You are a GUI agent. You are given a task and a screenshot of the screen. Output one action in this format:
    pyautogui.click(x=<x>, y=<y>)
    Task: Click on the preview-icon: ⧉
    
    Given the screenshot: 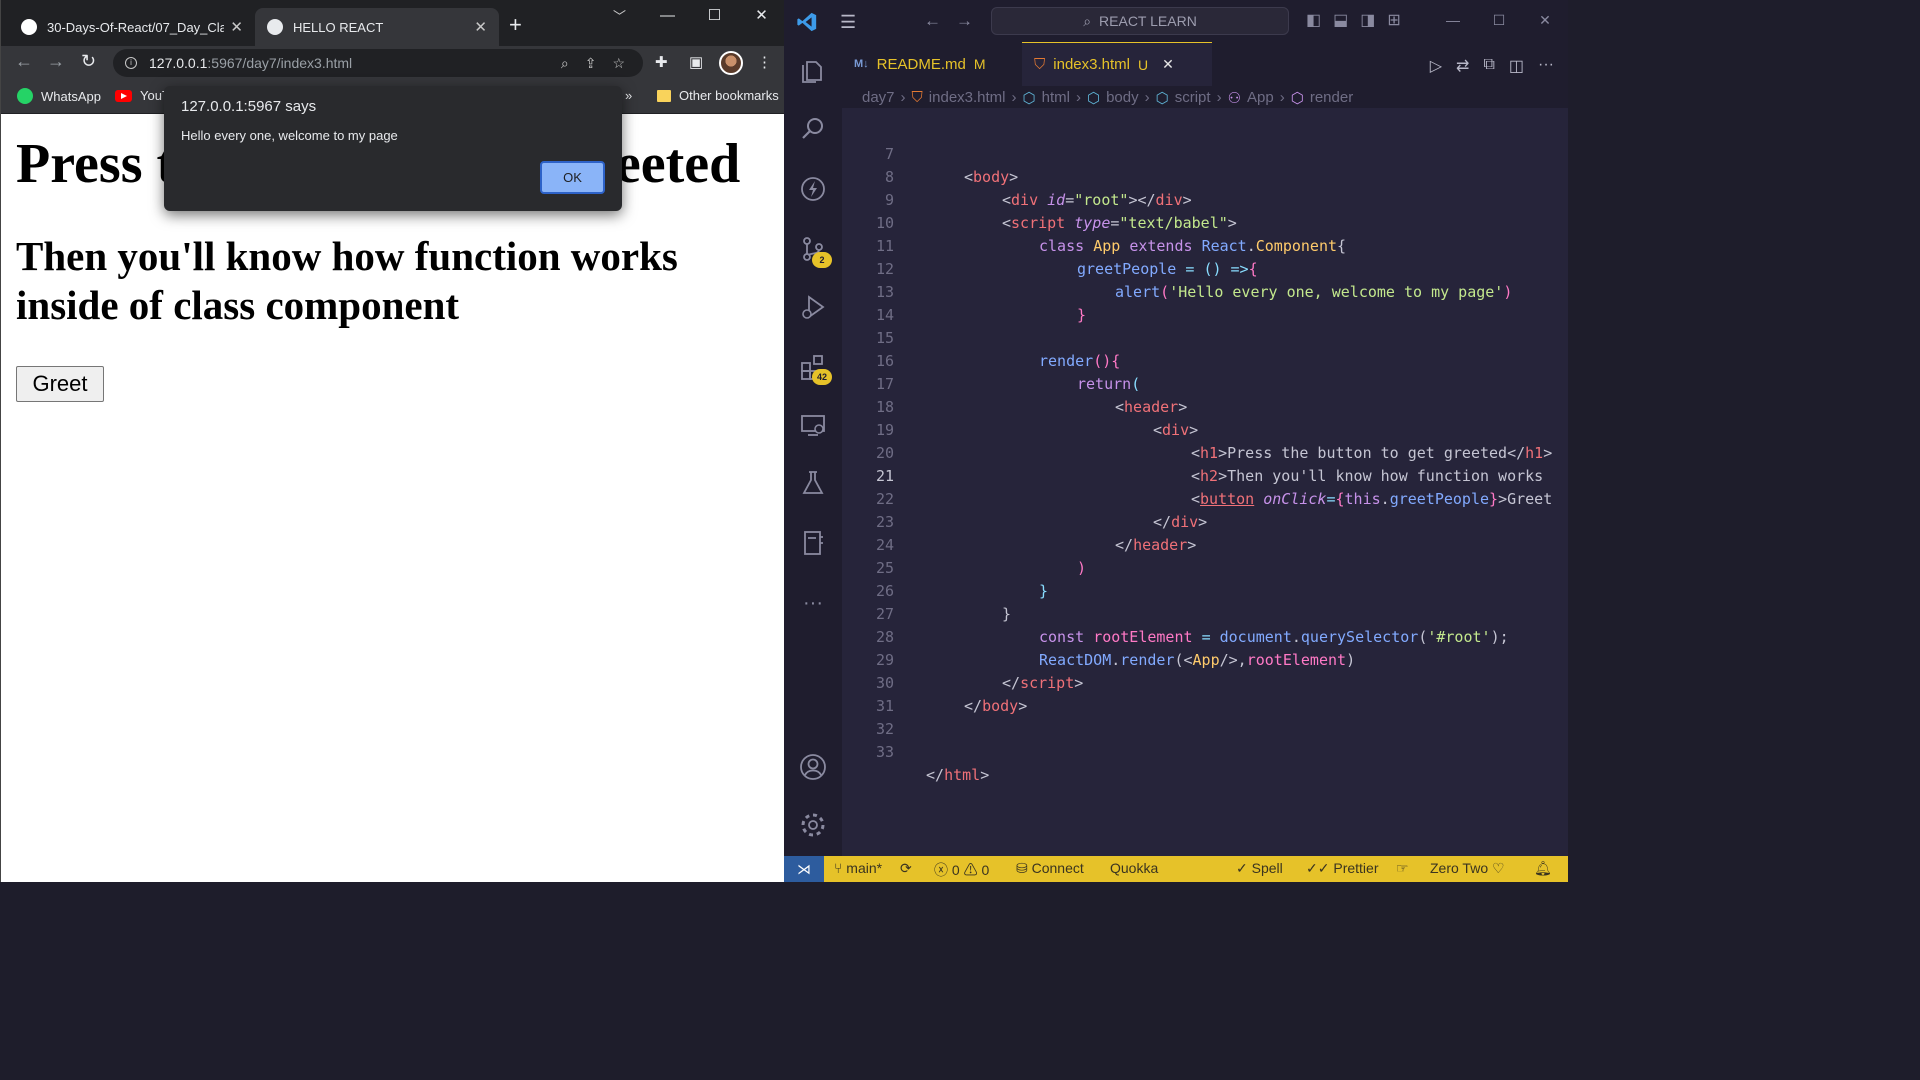 What is the action you would take?
    pyautogui.click(x=1488, y=66)
    